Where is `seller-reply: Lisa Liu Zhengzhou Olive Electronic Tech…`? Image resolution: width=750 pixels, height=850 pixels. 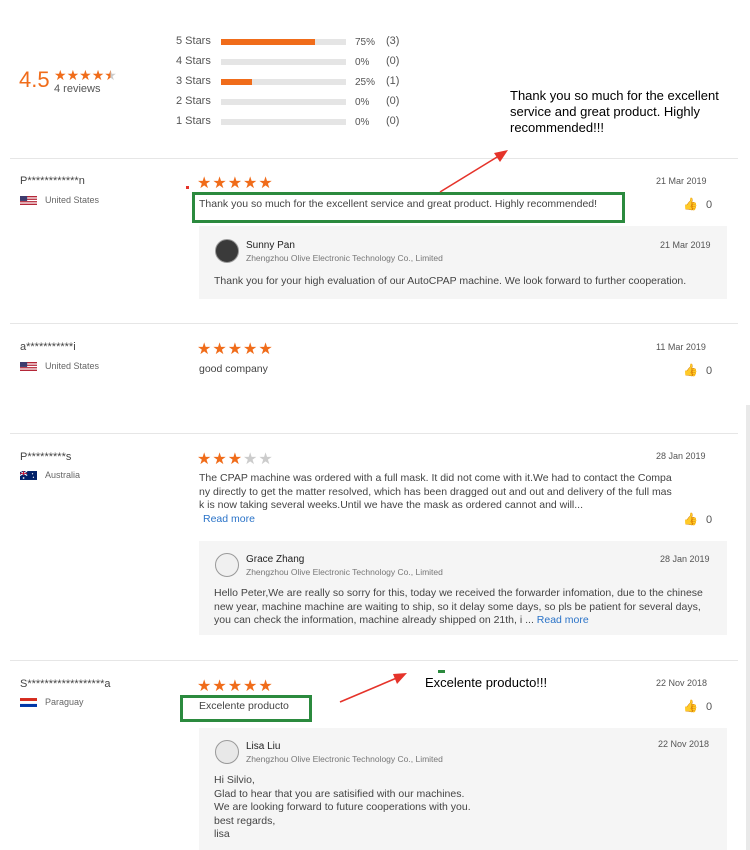
seller-reply: Lisa Liu Zhengzhou Olive Electronic Tech… is located at coordinates (463, 789).